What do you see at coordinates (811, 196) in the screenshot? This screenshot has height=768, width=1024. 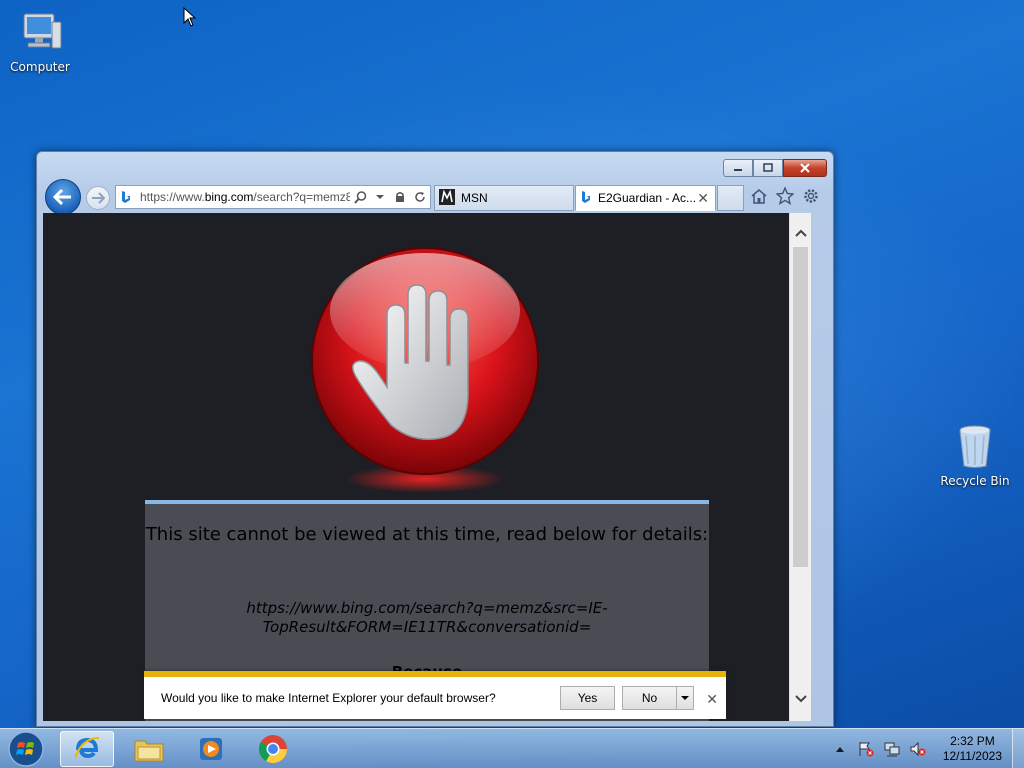 I see `settings-gear-icon` at bounding box center [811, 196].